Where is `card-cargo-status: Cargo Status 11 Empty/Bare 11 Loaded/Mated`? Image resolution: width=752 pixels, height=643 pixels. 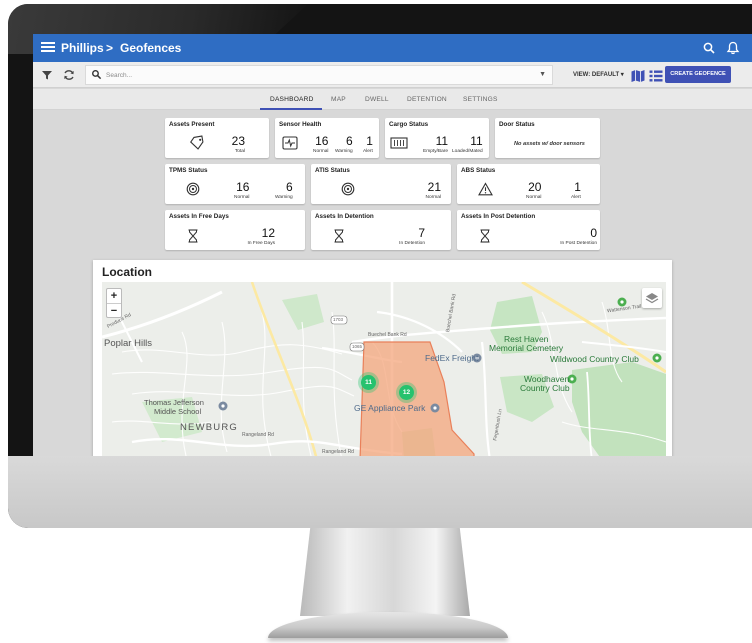
card-cargo-status: Cargo Status 11 Empty/Bare 11 Loaded/Mated is located at coordinates (437, 138).